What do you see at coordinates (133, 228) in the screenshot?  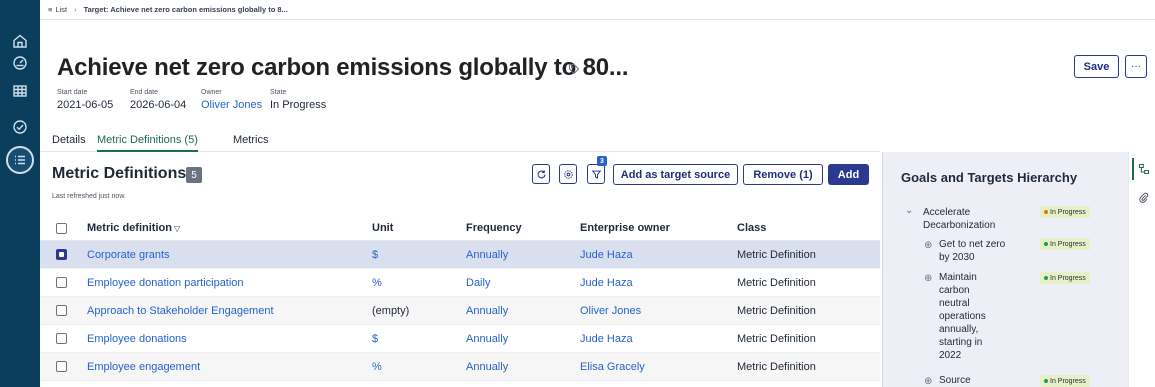 I see `column-header-metric-definition: Metric definition ▽` at bounding box center [133, 228].